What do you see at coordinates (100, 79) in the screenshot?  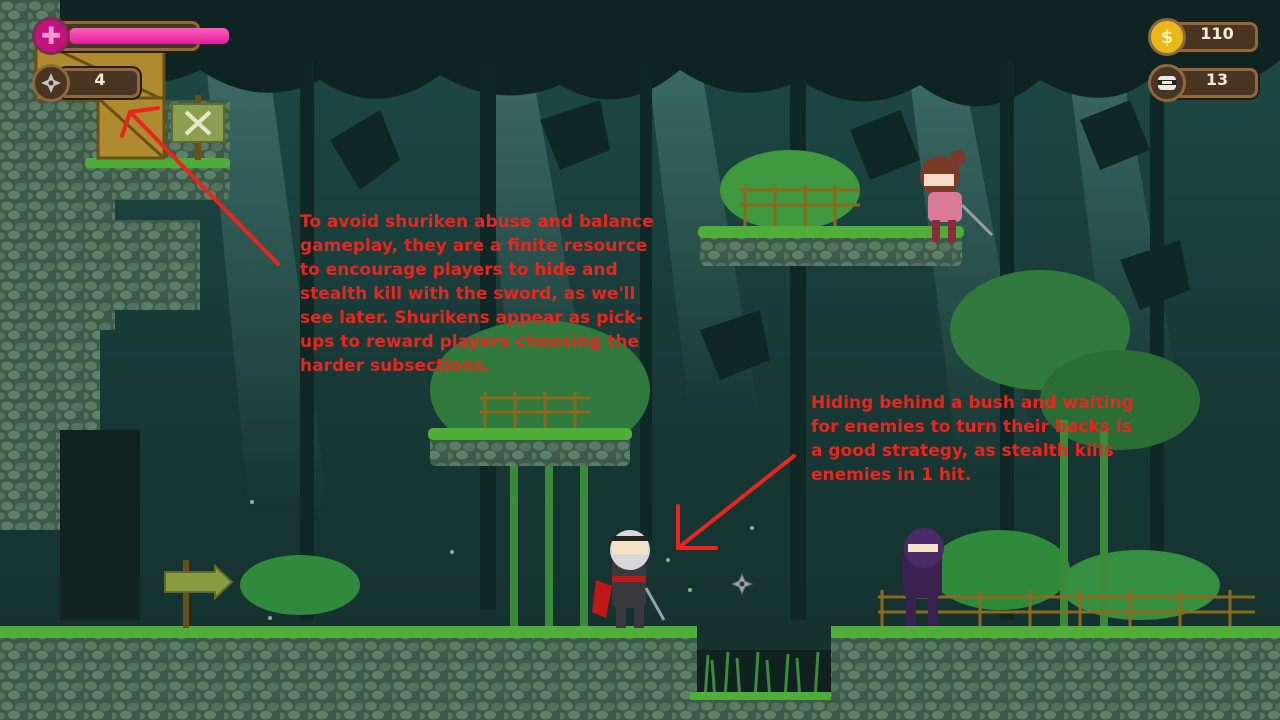 I see `shuriken-count: 4` at bounding box center [100, 79].